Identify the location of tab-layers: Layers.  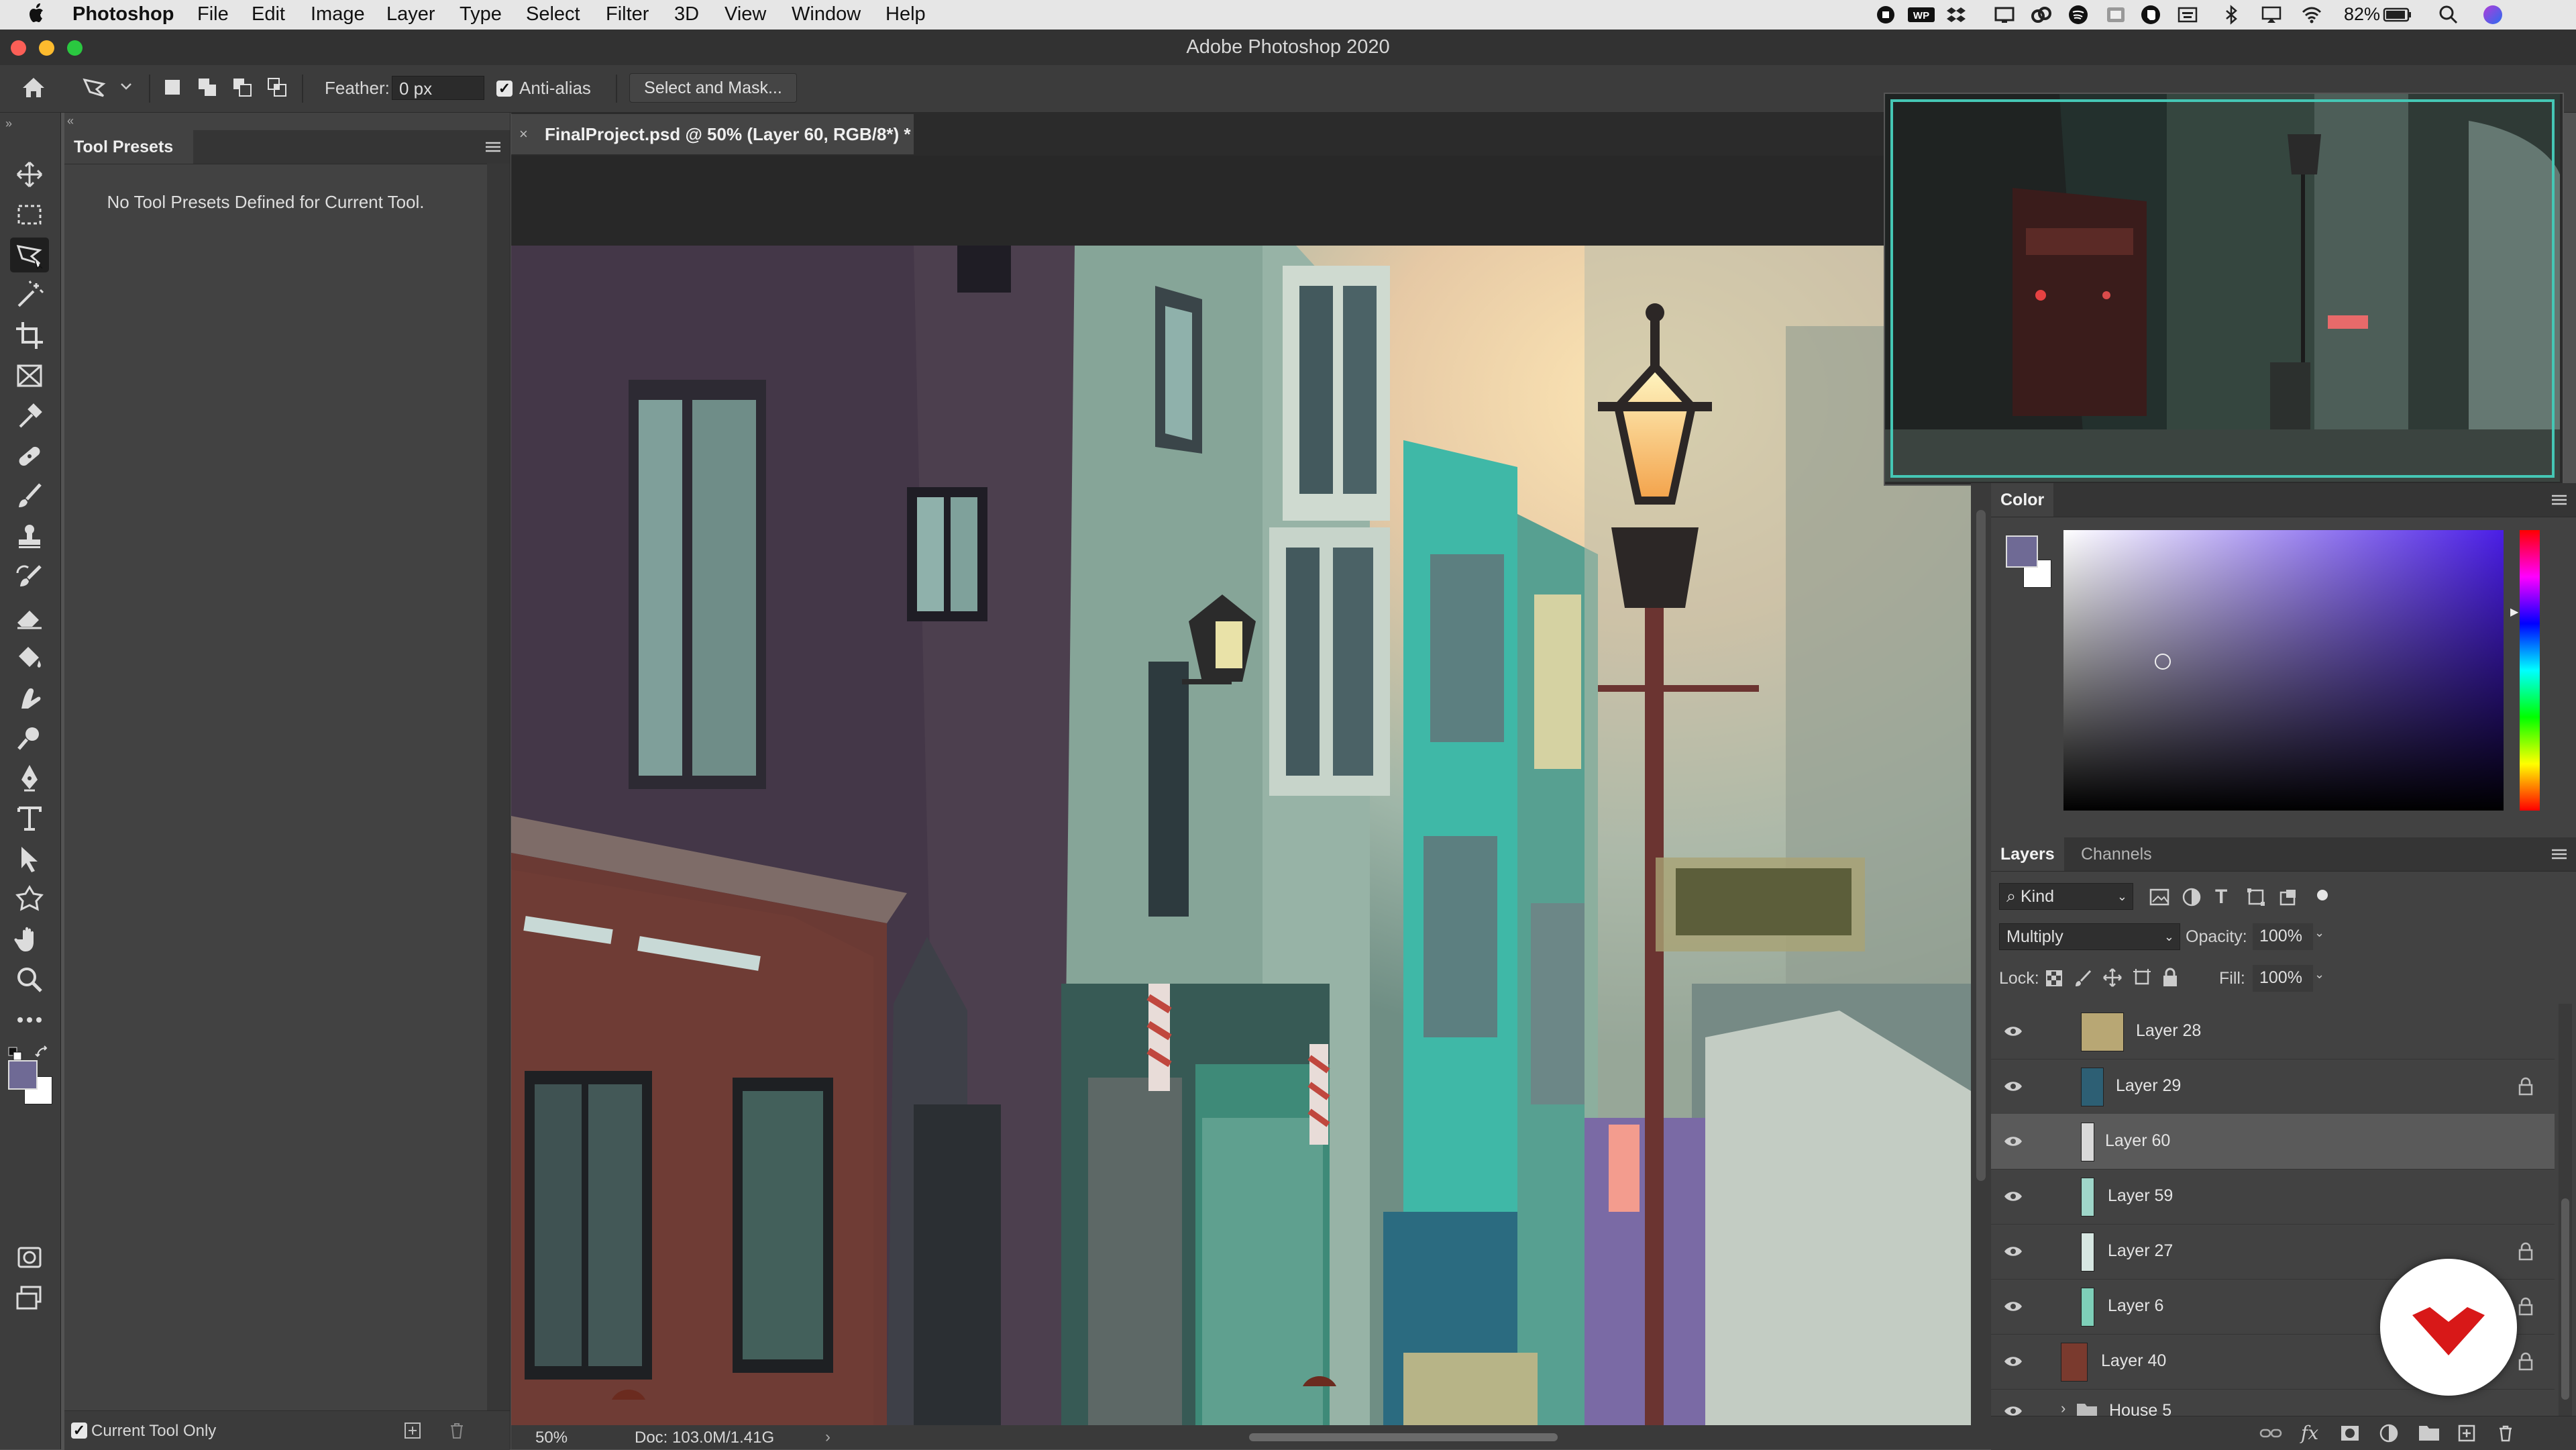
(2027, 854).